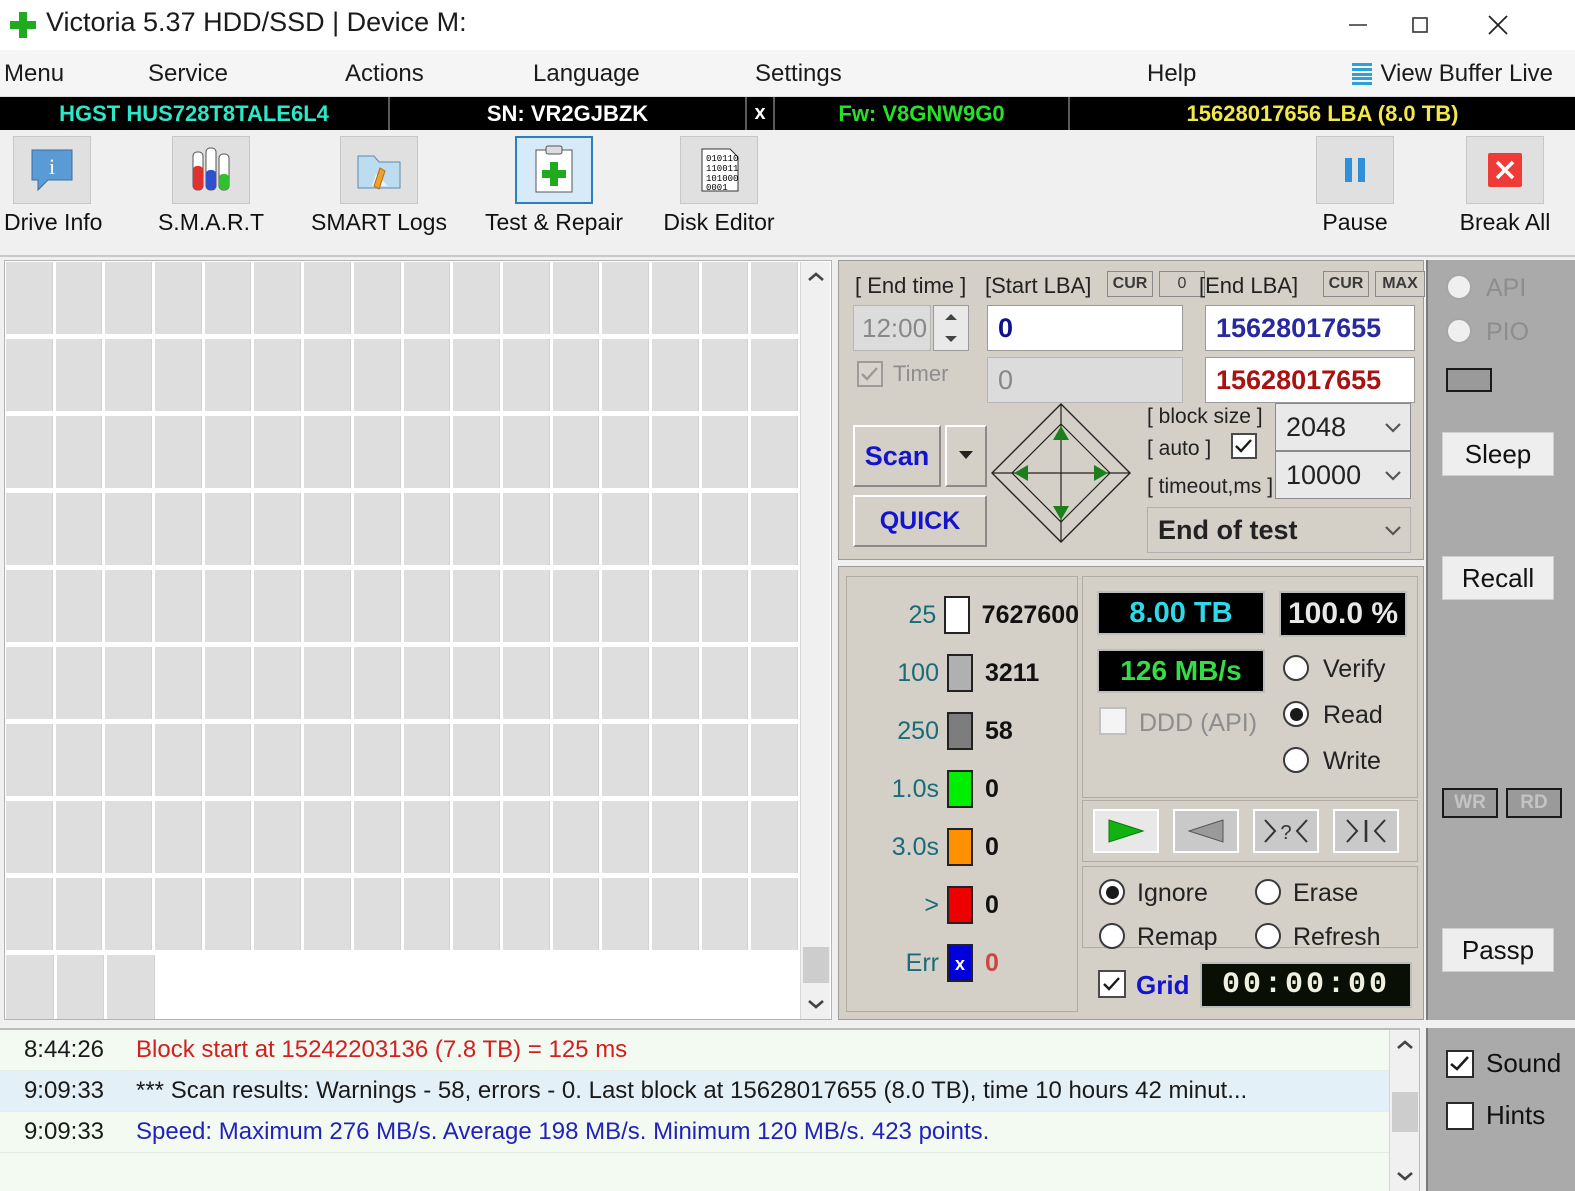 The width and height of the screenshot is (1575, 1191). Describe the element at coordinates (798, 74) in the screenshot. I see `menu-item-settings: Settings` at that location.